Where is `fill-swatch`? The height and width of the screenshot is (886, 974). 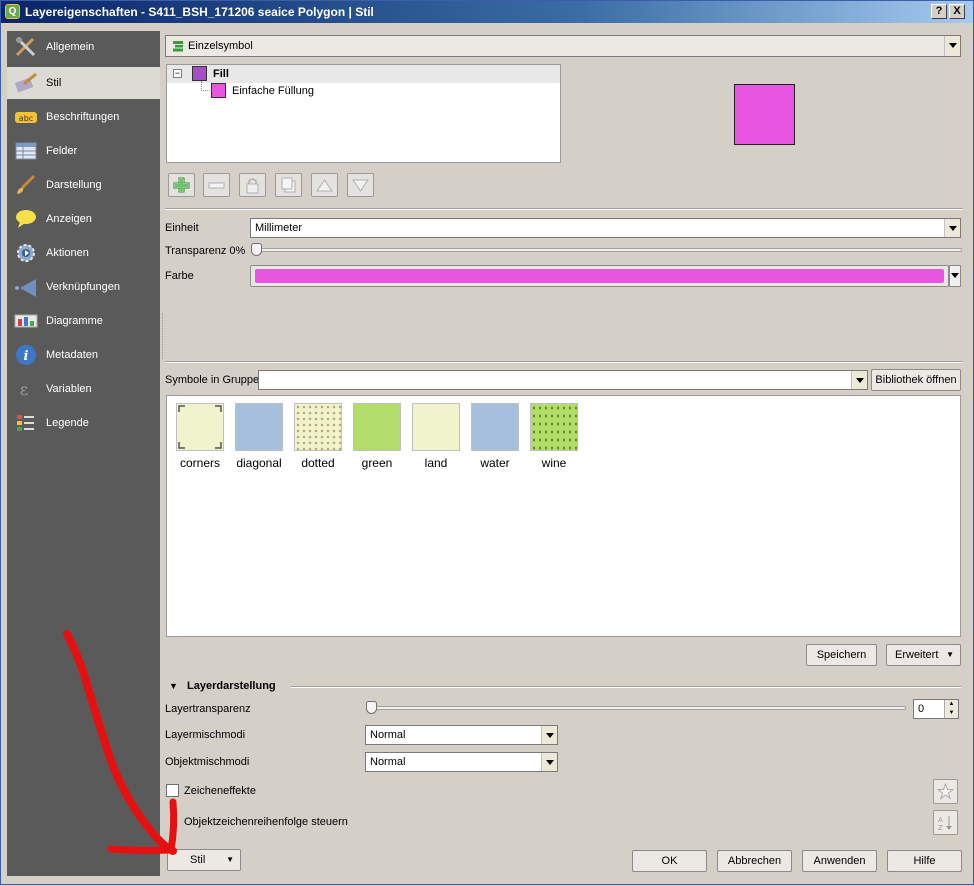
fill-swatch is located at coordinates (199, 73).